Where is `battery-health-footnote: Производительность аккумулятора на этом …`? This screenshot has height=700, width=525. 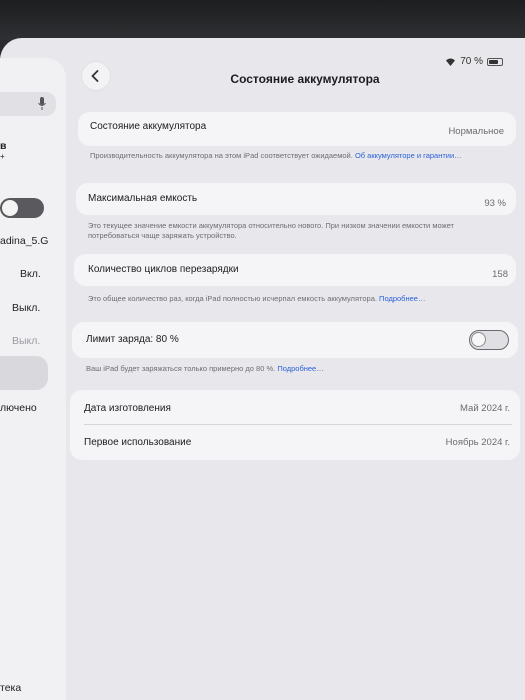 battery-health-footnote: Производительность аккумулятора на этом … is located at coordinates (285, 156).